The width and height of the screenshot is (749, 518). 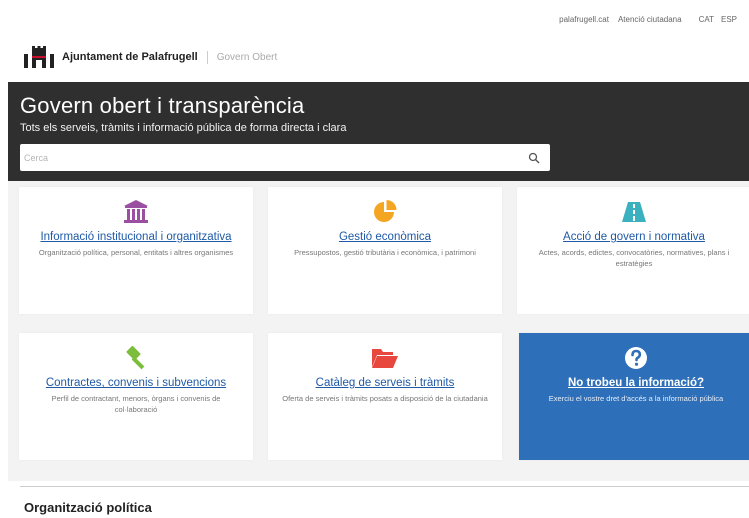 I want to click on card-title: No trobeu la informació?, so click(x=634, y=383).